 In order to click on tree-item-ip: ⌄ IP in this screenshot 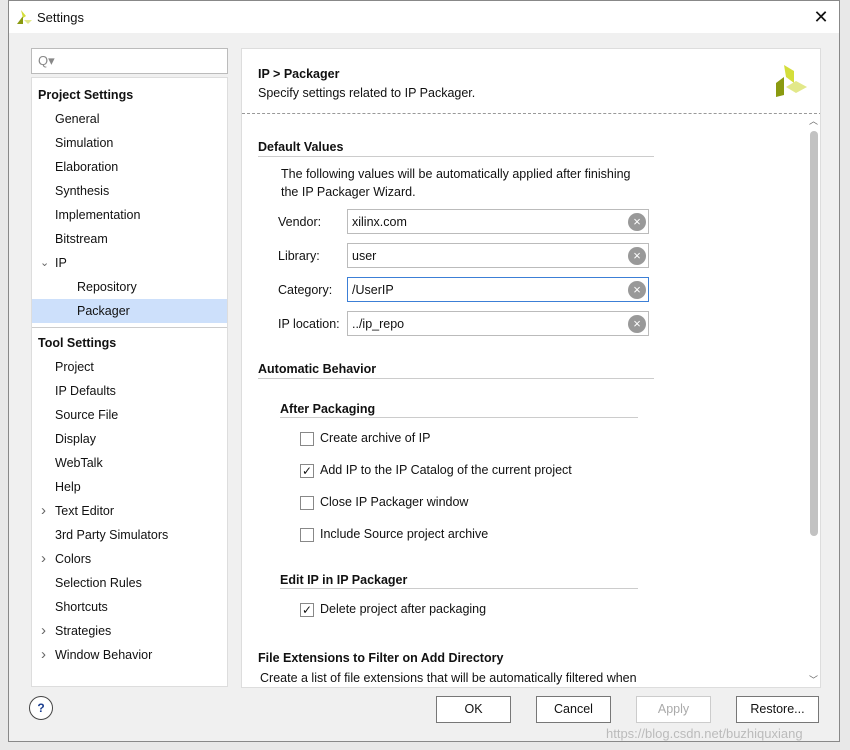, I will do `click(129, 263)`.